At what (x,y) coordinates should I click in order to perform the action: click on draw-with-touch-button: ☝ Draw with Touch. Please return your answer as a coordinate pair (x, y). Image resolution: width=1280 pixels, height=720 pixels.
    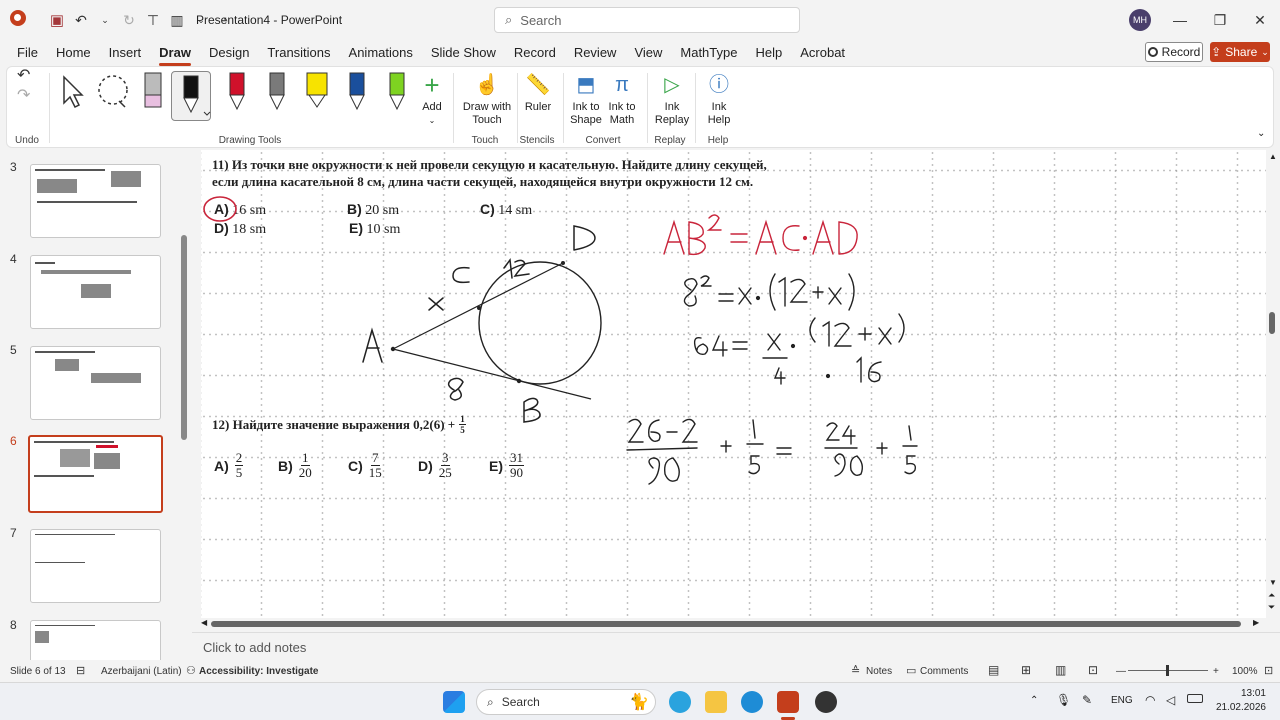
    Looking at the image, I should click on (487, 98).